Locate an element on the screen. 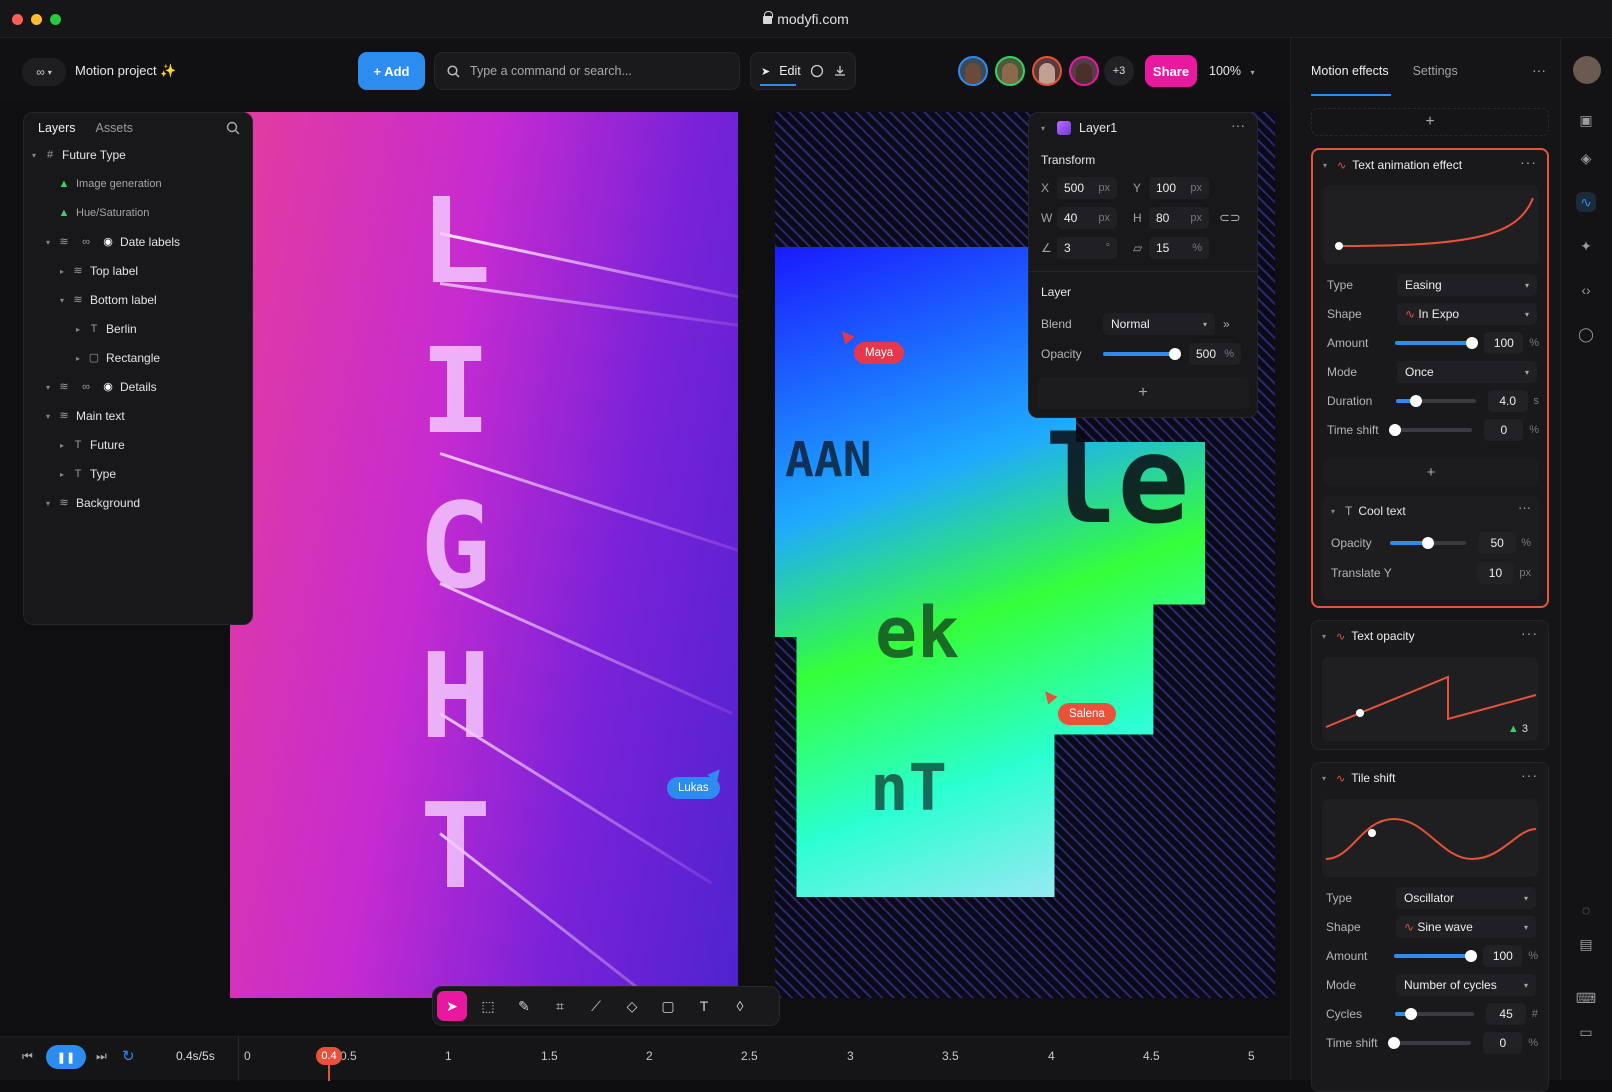  sparkle-icon: ✦ is located at coordinates (1586, 246).